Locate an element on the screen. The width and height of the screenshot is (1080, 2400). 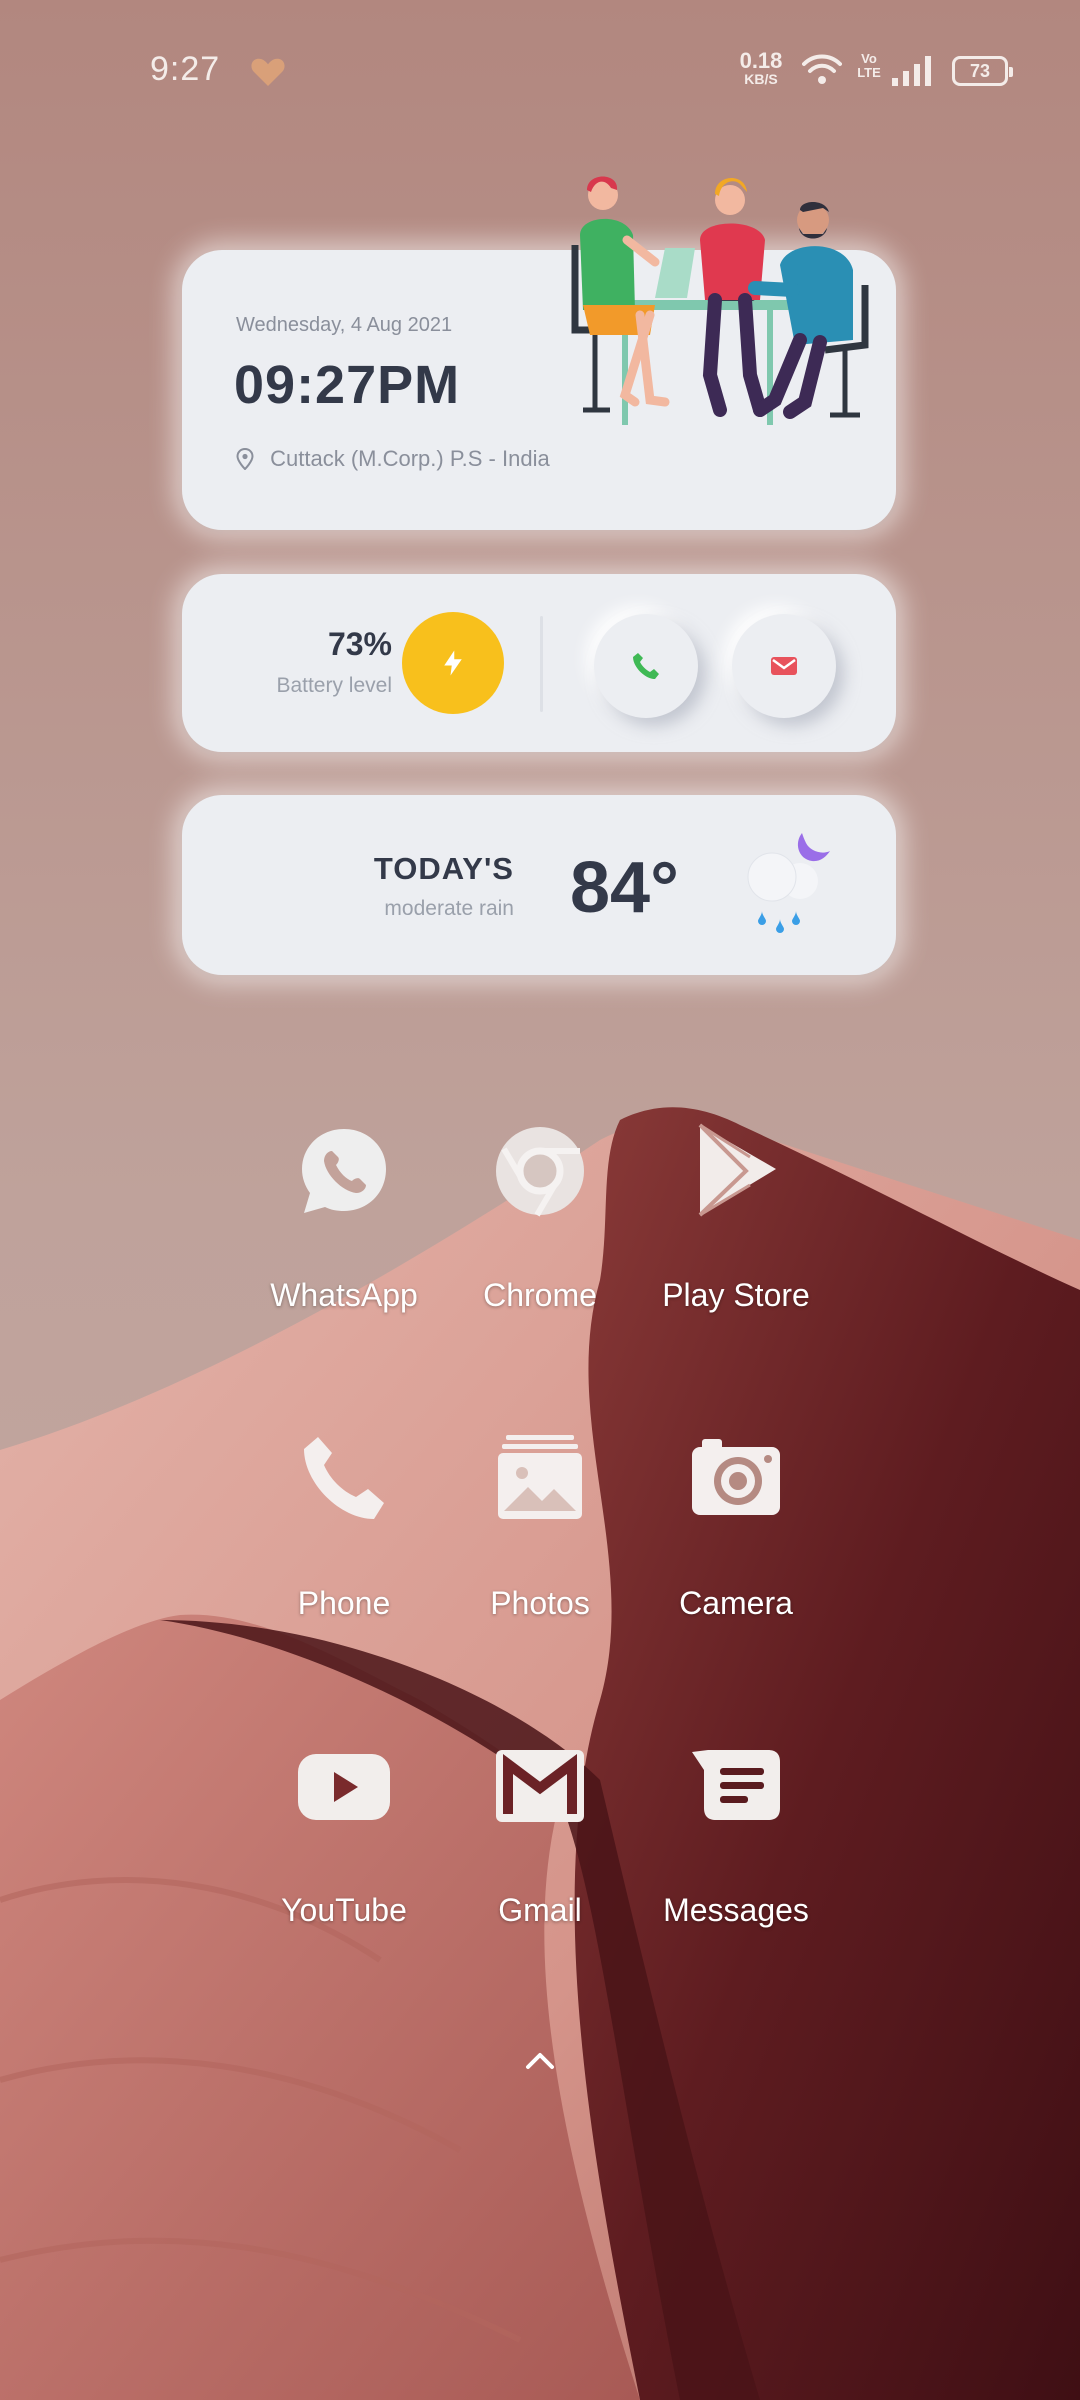
battery-level: 73% is located at coordinates (359, 644).